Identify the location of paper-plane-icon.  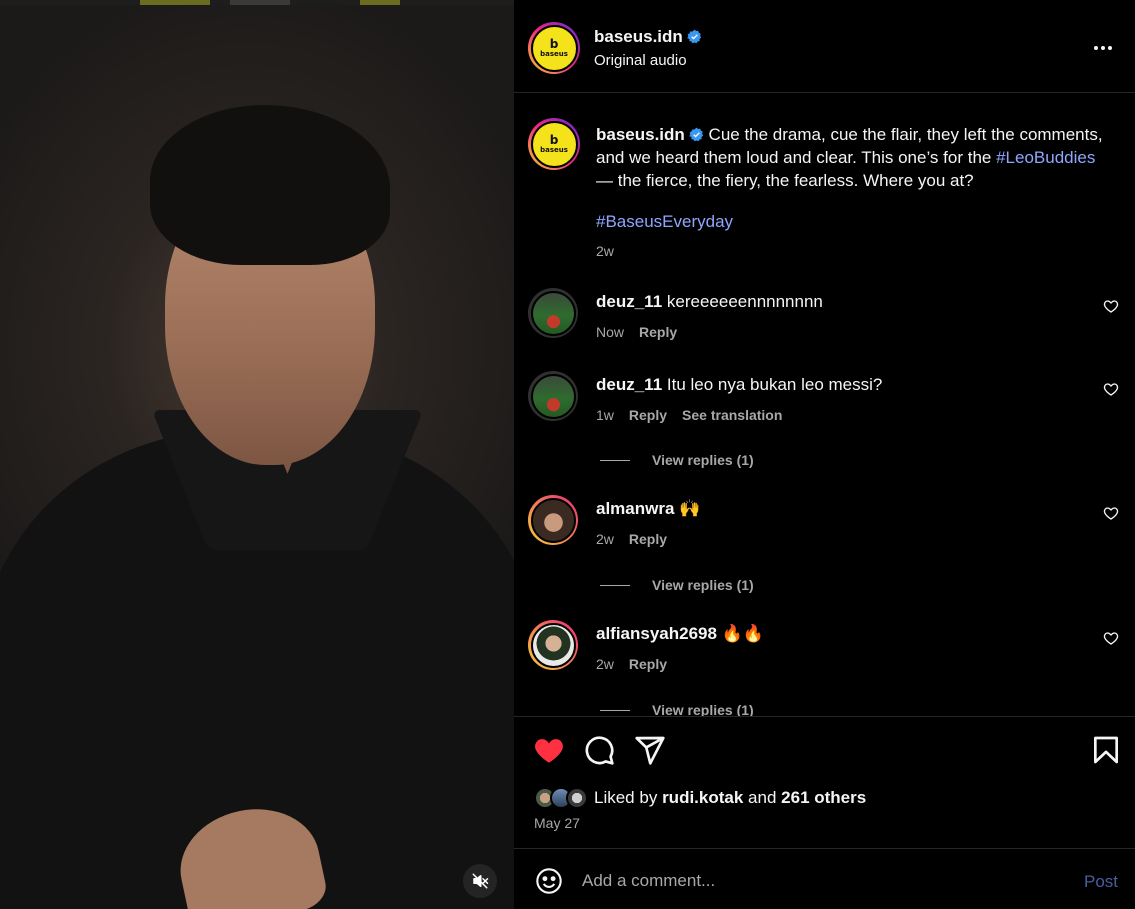
(650, 750).